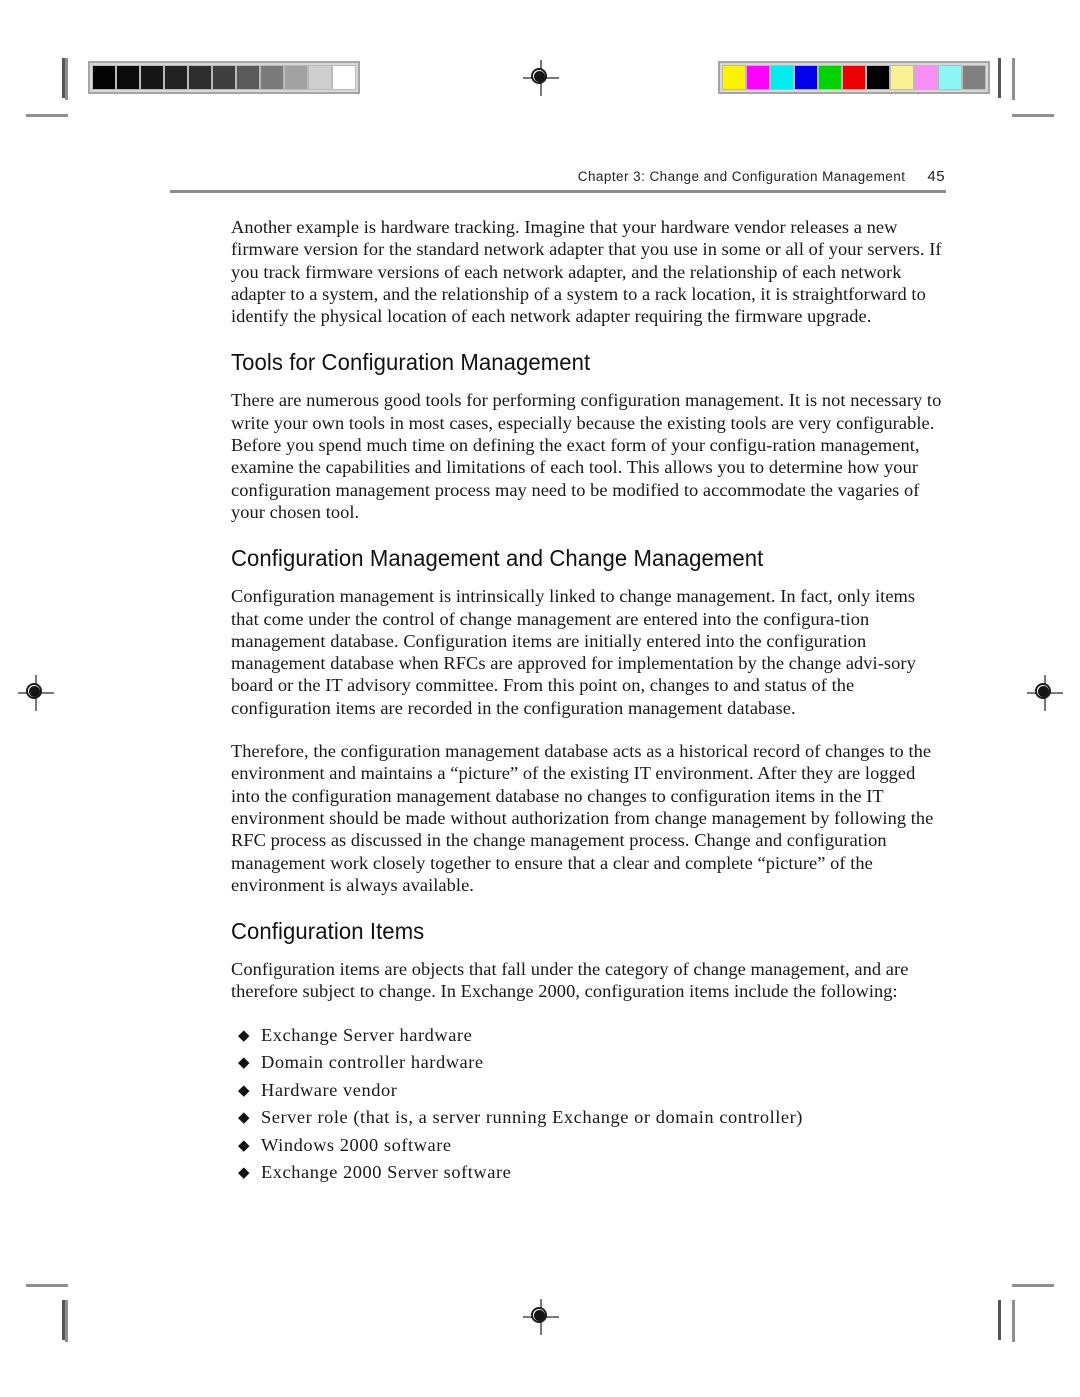  Describe the element at coordinates (367, 1034) in the screenshot. I see `list-item-label: Exchange Server hardware` at that location.